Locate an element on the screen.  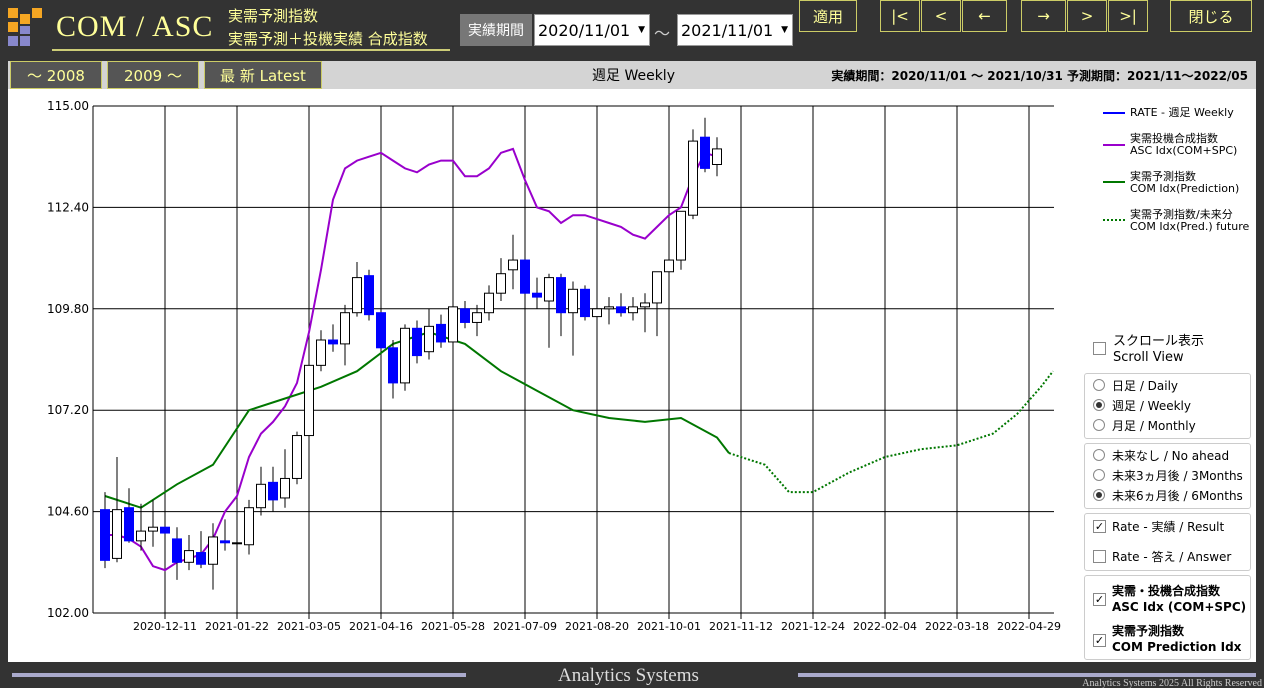
x-tick-label: 2021-01-22 is located at coordinates (237, 626).